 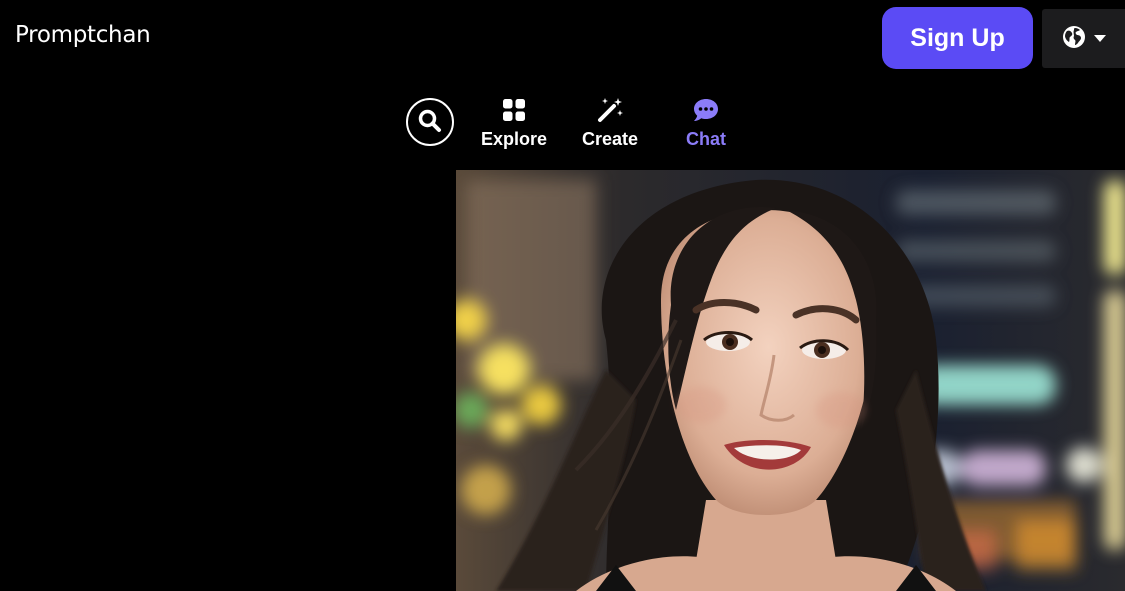 I want to click on nav-label-create: Create, so click(x=610, y=139).